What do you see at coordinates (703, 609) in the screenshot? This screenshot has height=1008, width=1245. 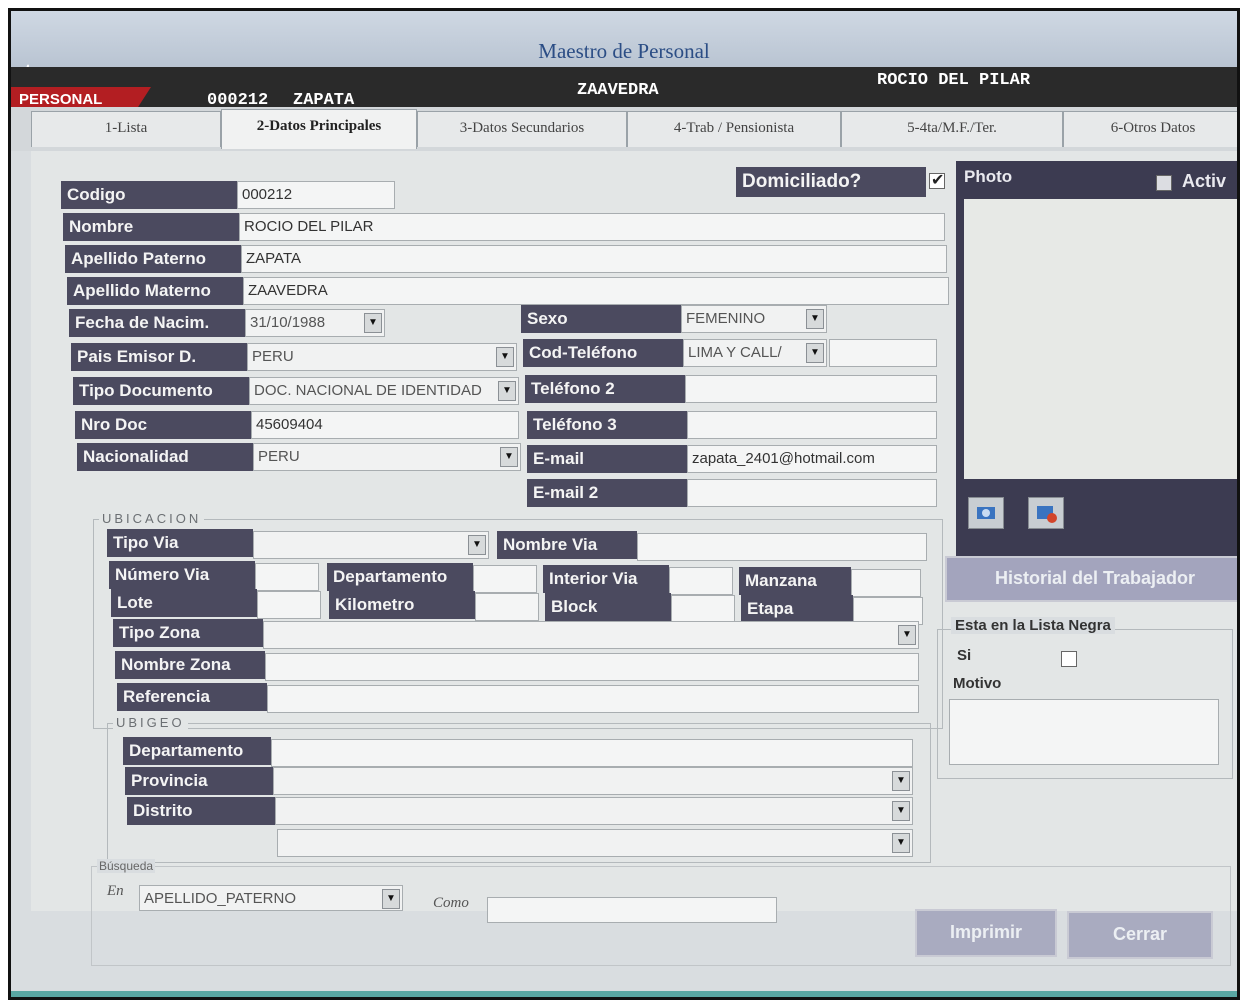 I see `block-input` at bounding box center [703, 609].